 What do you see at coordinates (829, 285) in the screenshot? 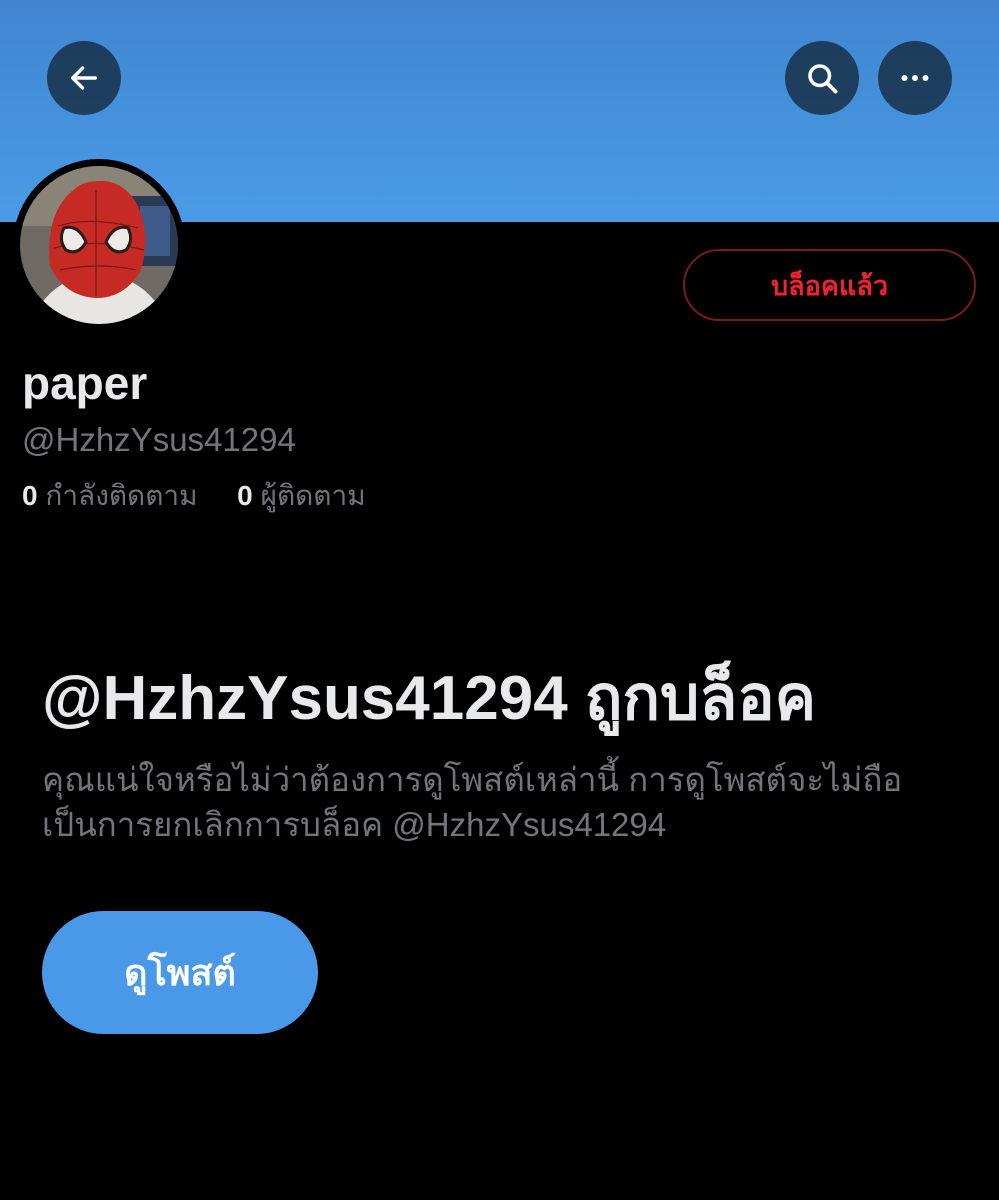
I see `blocked-button: บล็อคแล้ว` at bounding box center [829, 285].